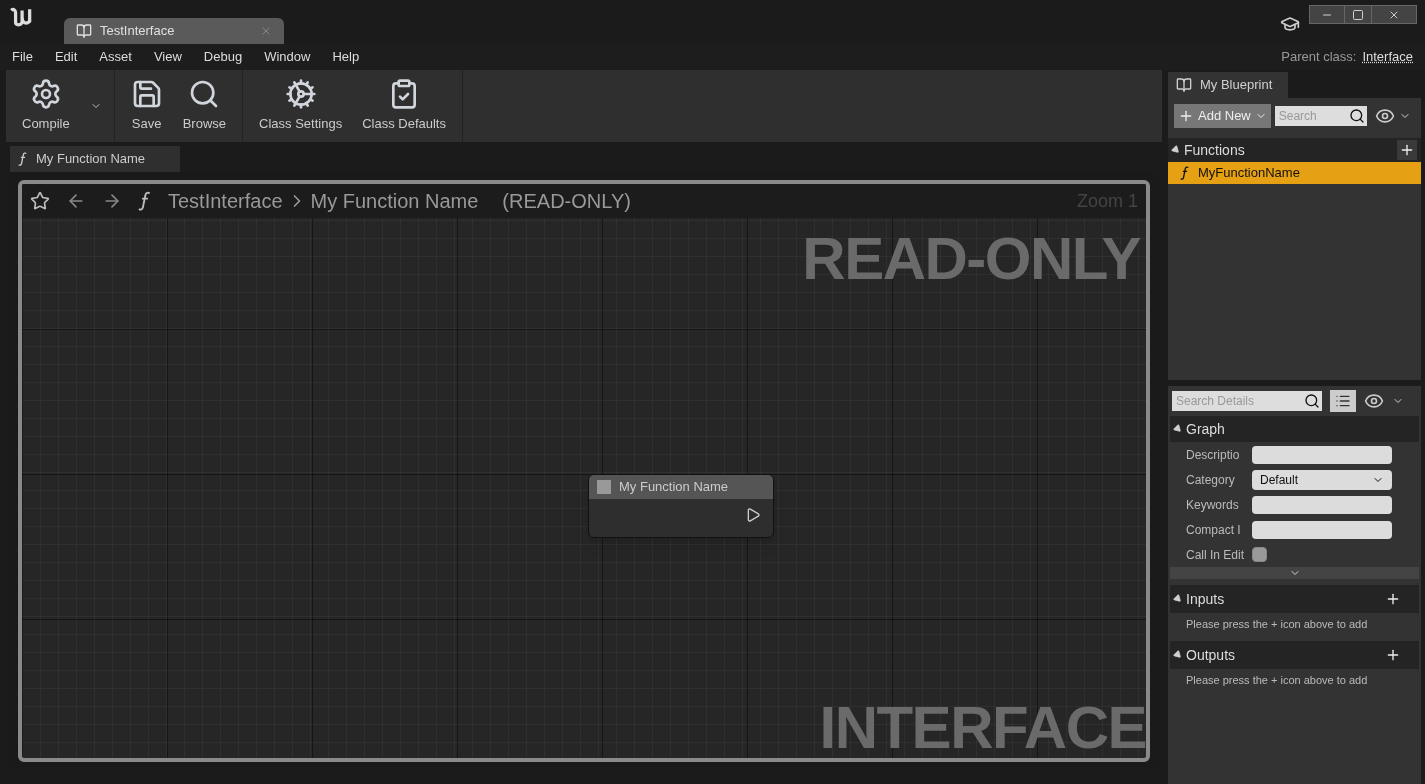 This screenshot has height=784, width=1425. What do you see at coordinates (1184, 85) in the screenshot?
I see `book-icon` at bounding box center [1184, 85].